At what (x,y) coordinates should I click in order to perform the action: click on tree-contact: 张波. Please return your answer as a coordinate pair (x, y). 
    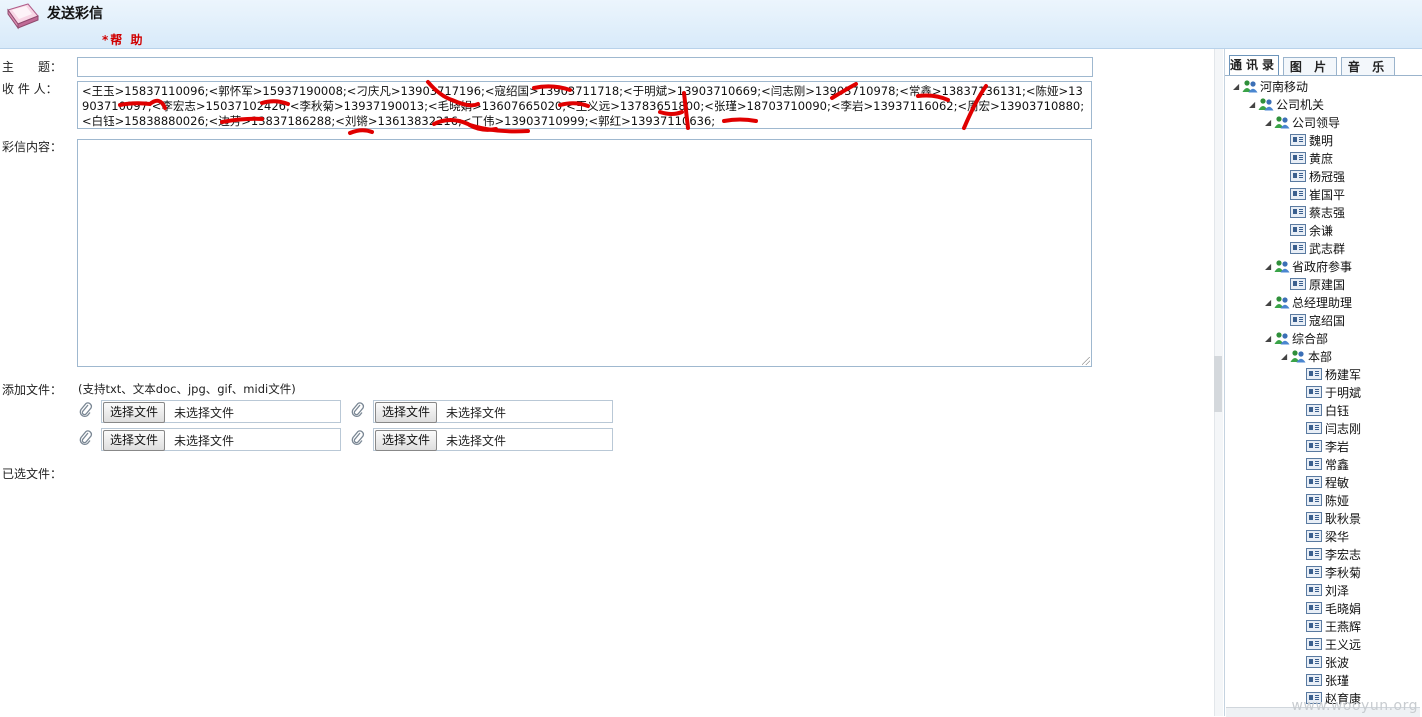
    Looking at the image, I should click on (1327, 663).